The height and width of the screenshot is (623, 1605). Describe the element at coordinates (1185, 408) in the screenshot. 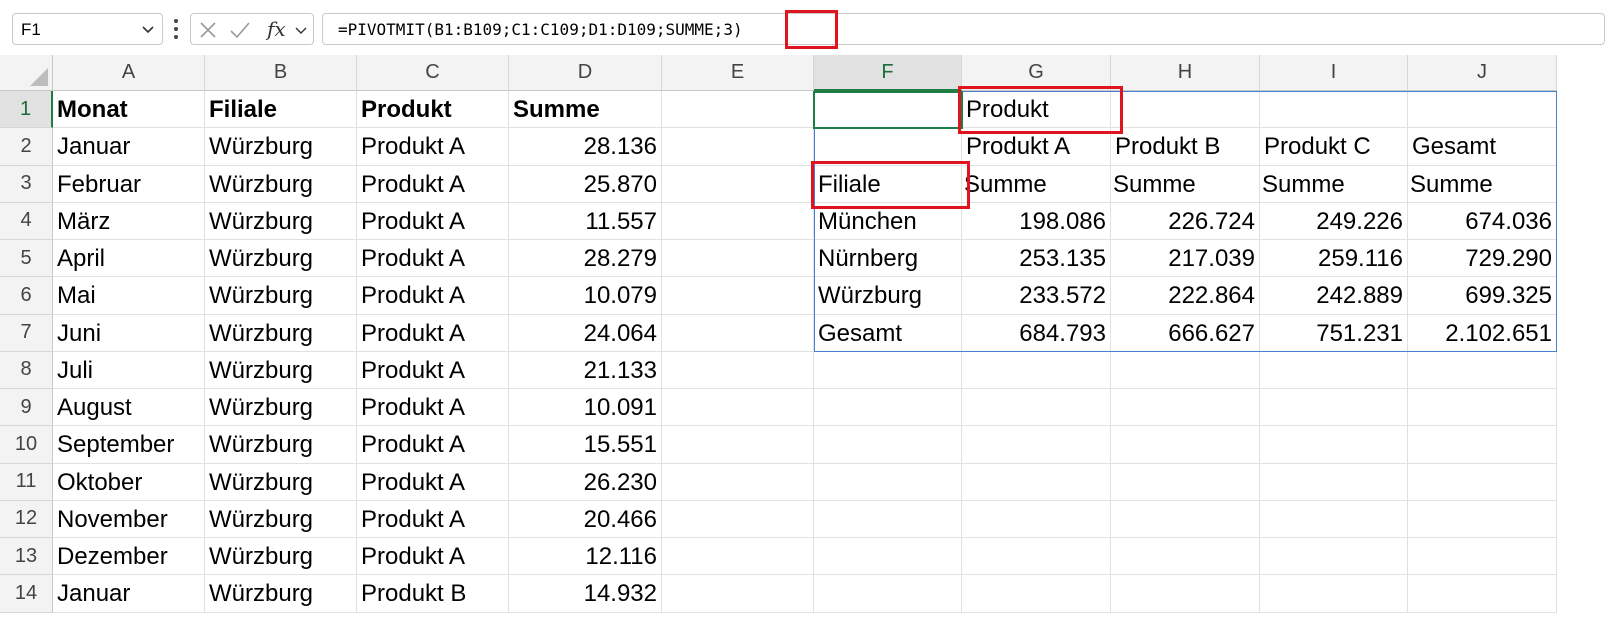

I see `cell-H9` at that location.